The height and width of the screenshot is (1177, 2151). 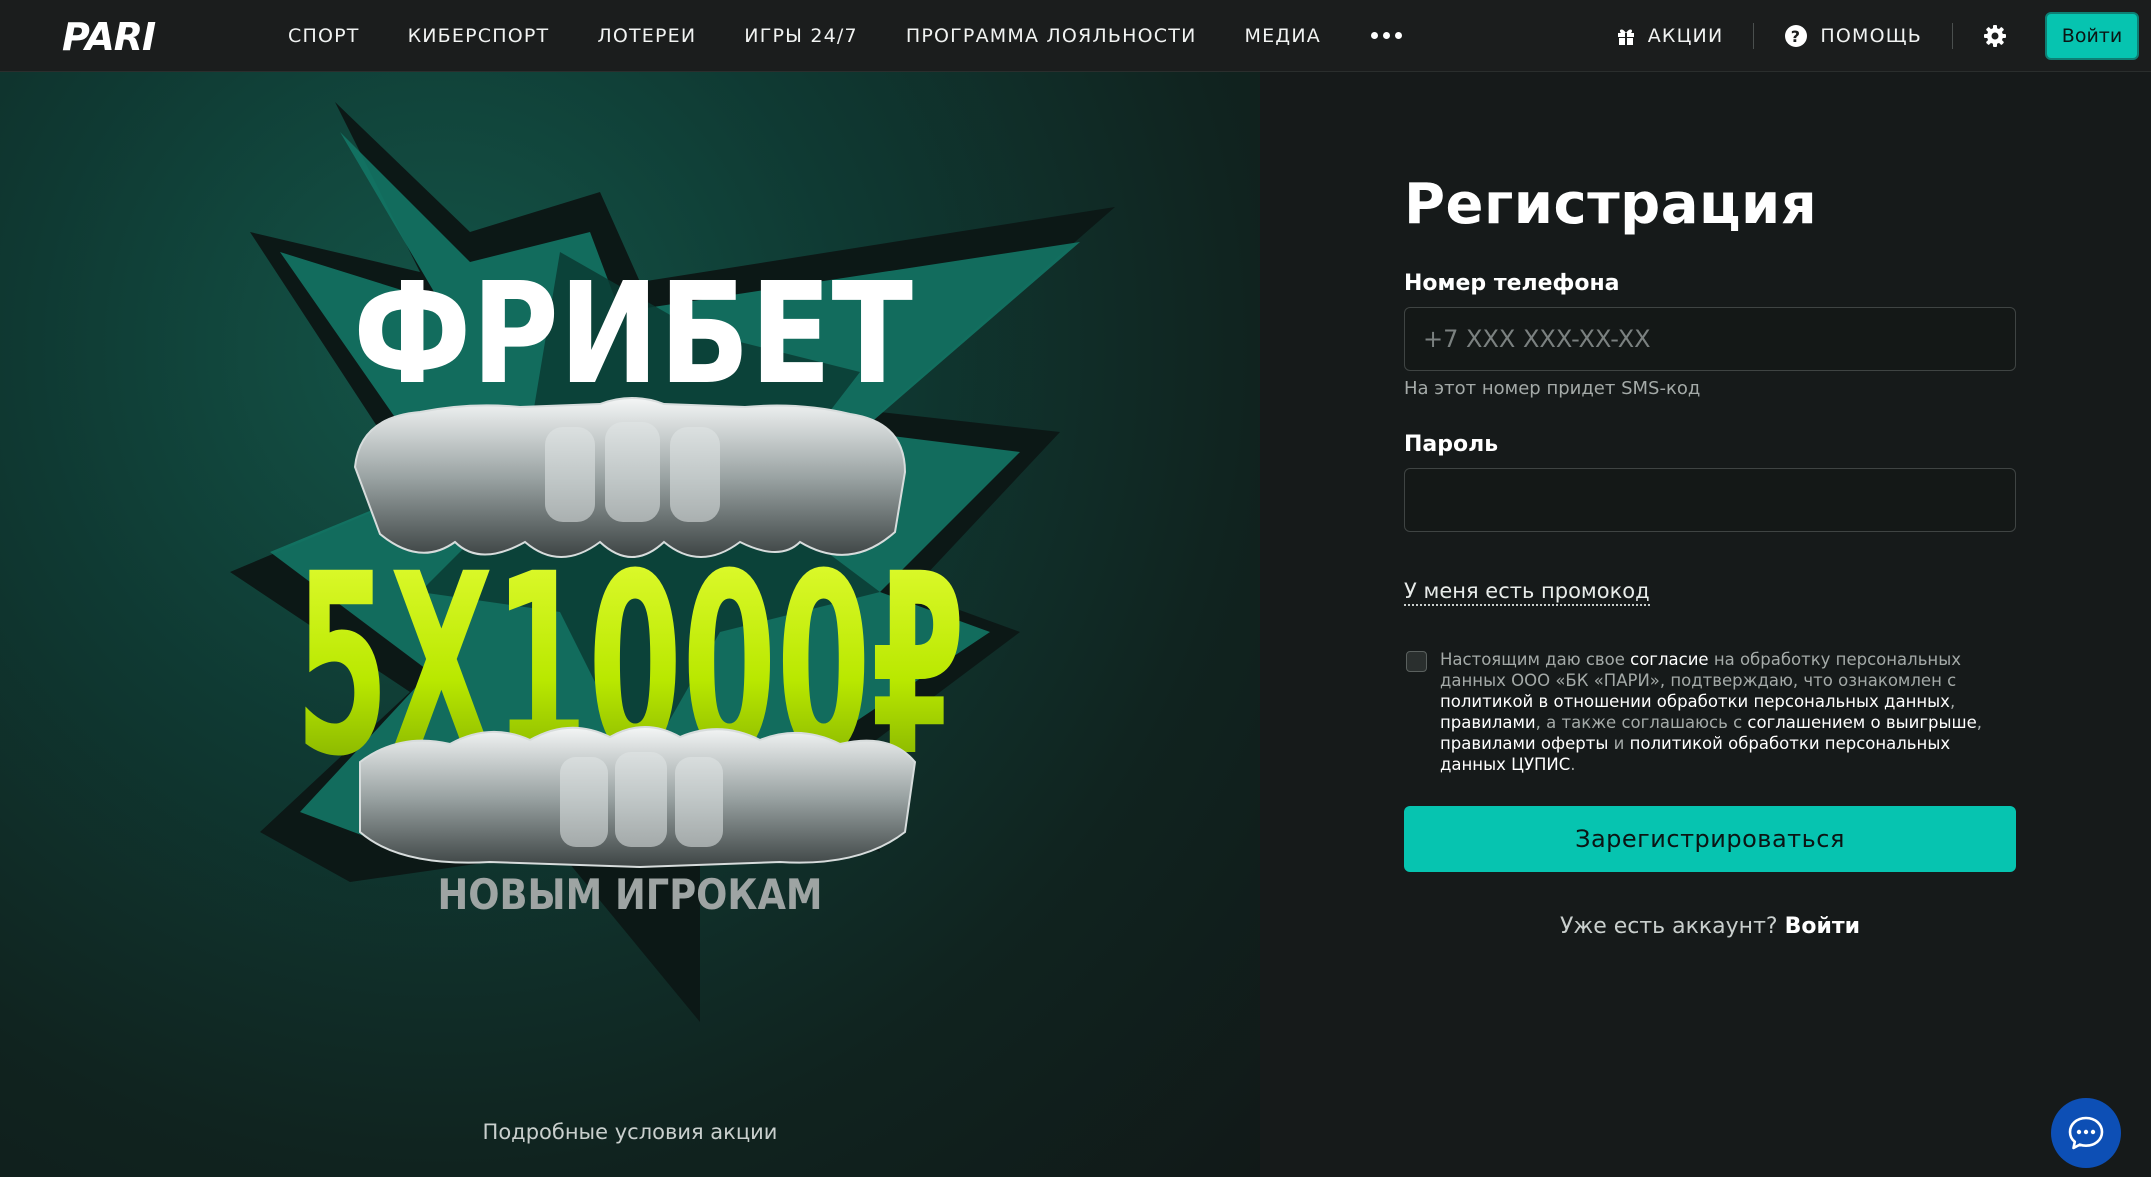 What do you see at coordinates (1822, 926) in the screenshot?
I see `form-login-link: Войти` at bounding box center [1822, 926].